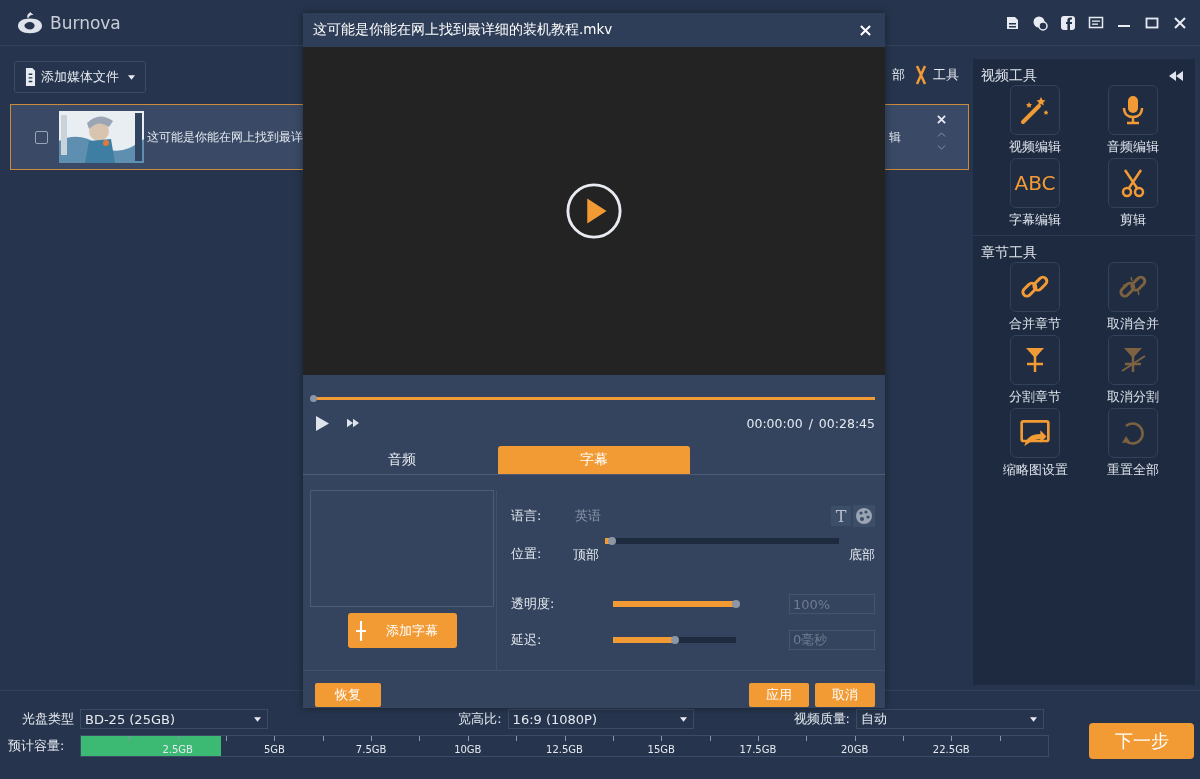 This screenshot has height=779, width=1200. What do you see at coordinates (85, 22) in the screenshot?
I see `app-name: Burnova` at bounding box center [85, 22].